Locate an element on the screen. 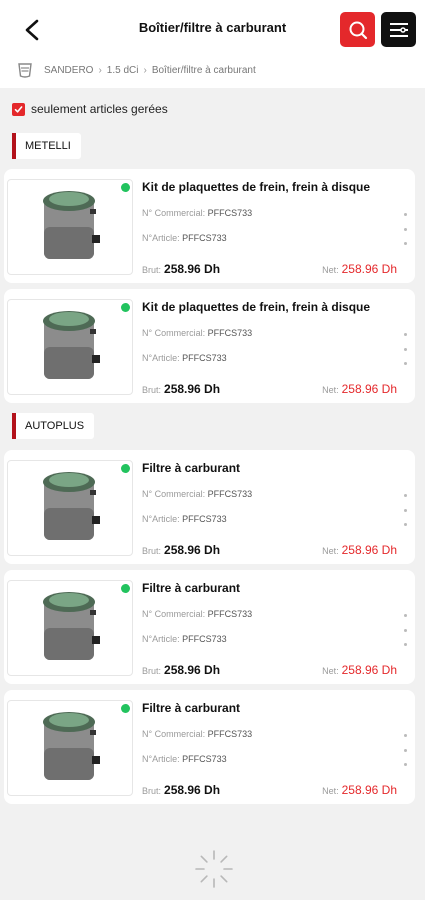 This screenshot has height=900, width=425. page-title: Boîtier/filtre à carburant is located at coordinates (212, 27).